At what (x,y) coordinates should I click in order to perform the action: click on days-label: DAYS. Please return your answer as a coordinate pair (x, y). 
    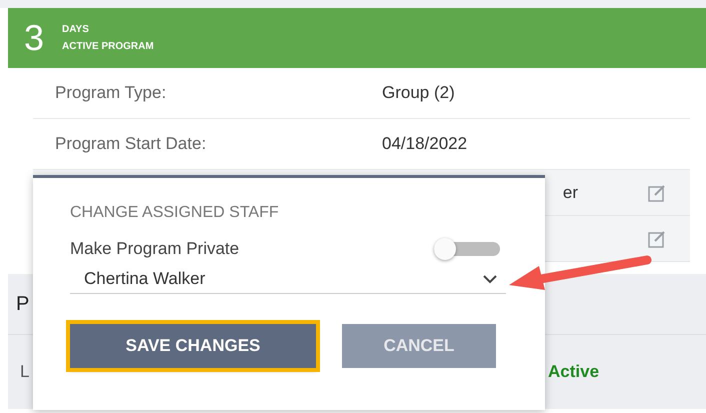
    Looking at the image, I should click on (76, 29).